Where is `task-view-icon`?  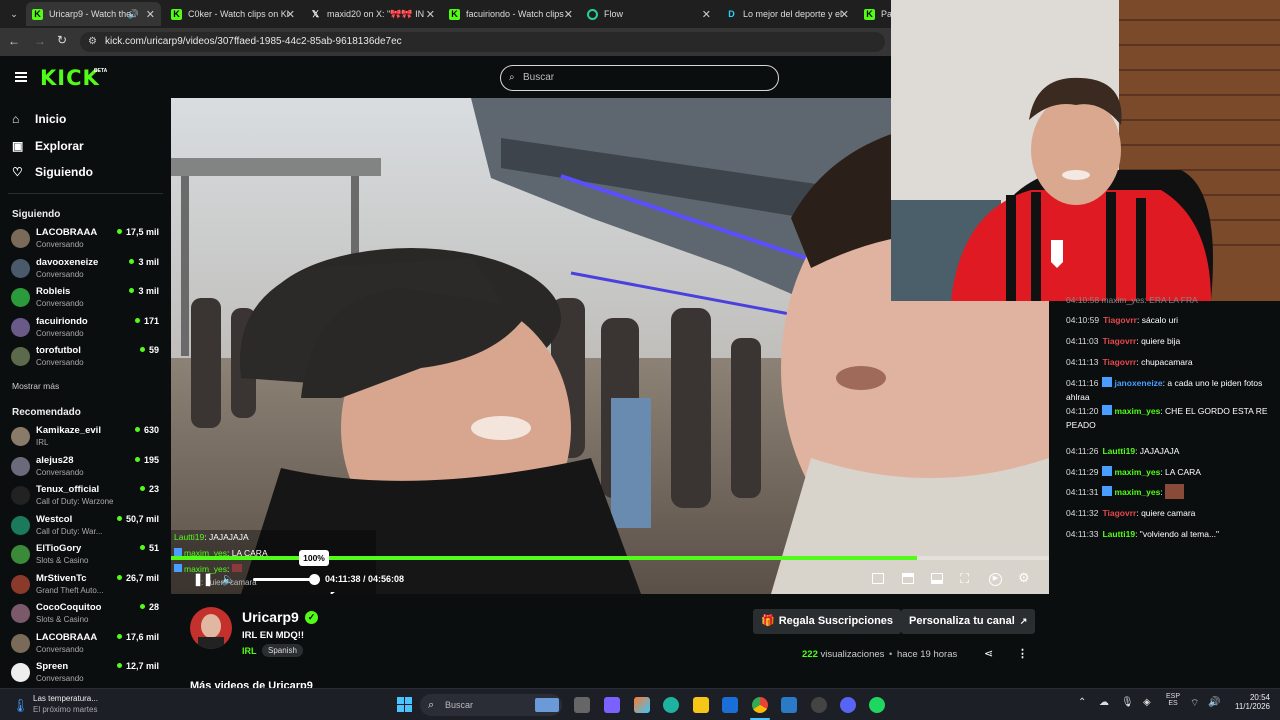
task-view-icon is located at coordinates (582, 705).